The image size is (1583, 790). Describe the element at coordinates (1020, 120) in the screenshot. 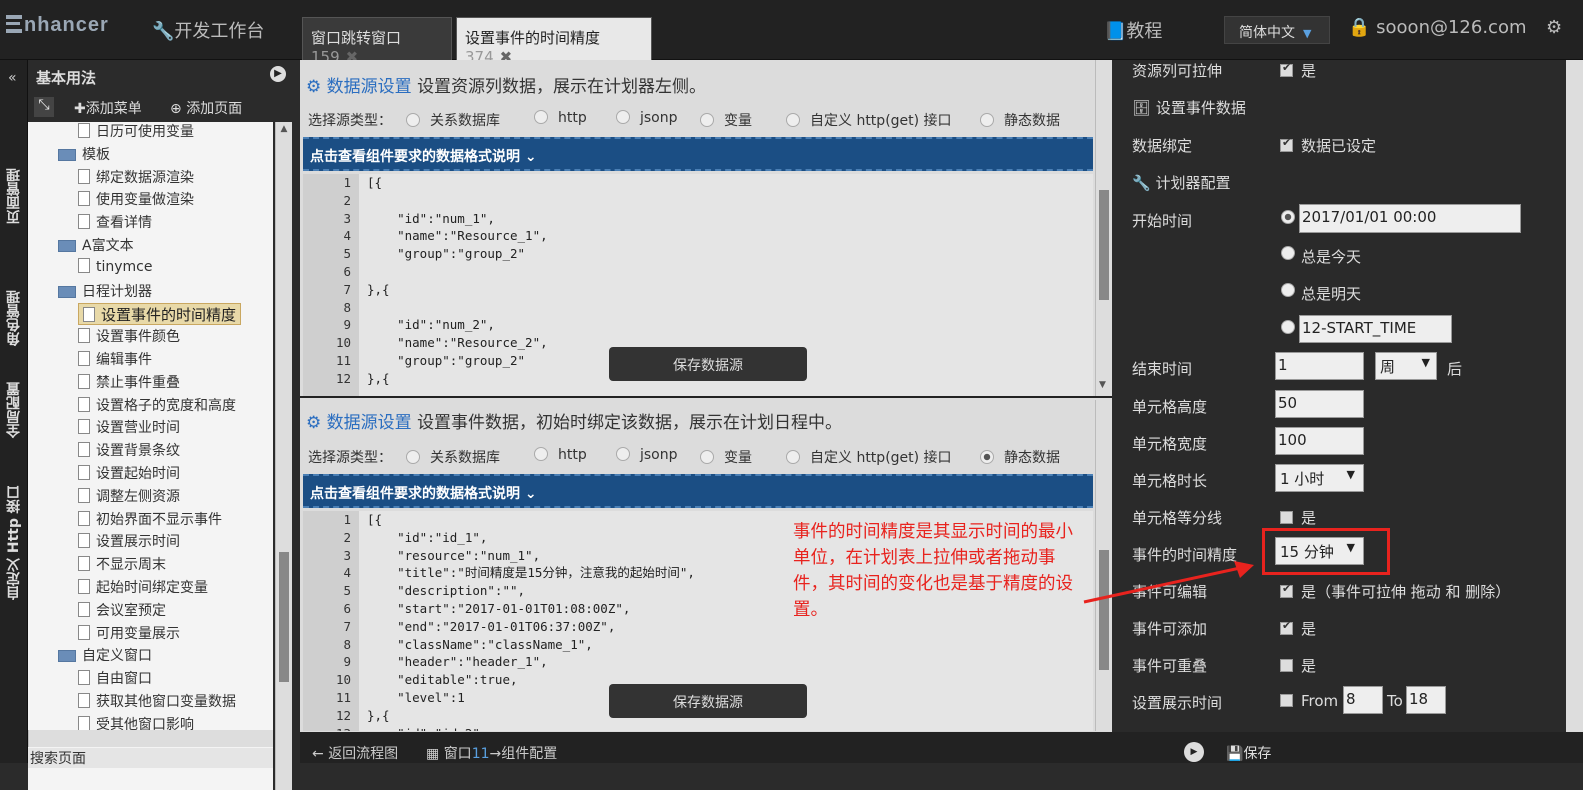

I see `ds1-source-option: 静态数据` at that location.